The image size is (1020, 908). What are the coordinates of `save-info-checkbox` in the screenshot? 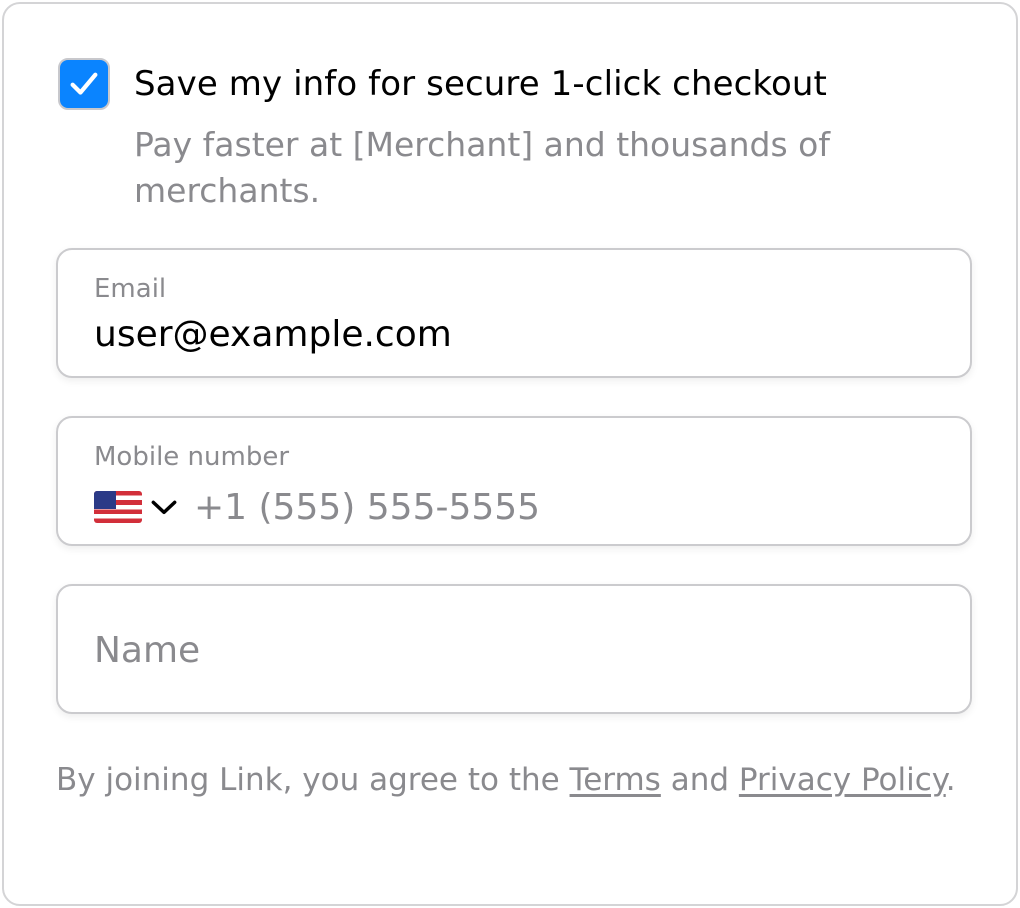 It's located at (84, 84).